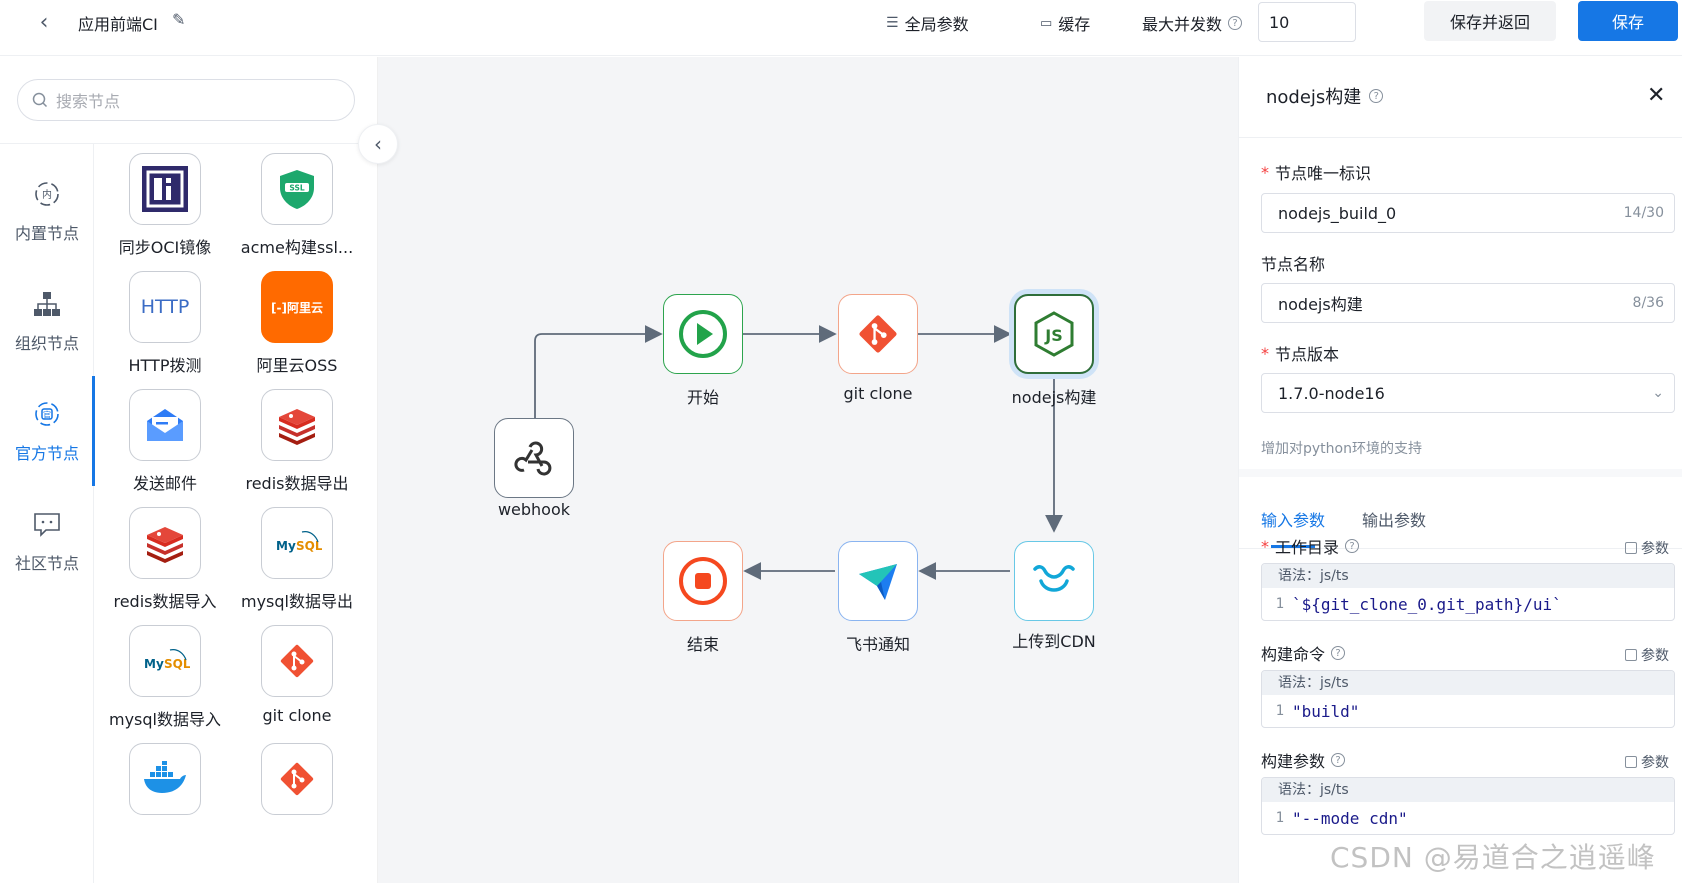 The height and width of the screenshot is (883, 1682). I want to click on build-args-editor: 语法：js/ts 1 "--mode cdn", so click(1468, 806).